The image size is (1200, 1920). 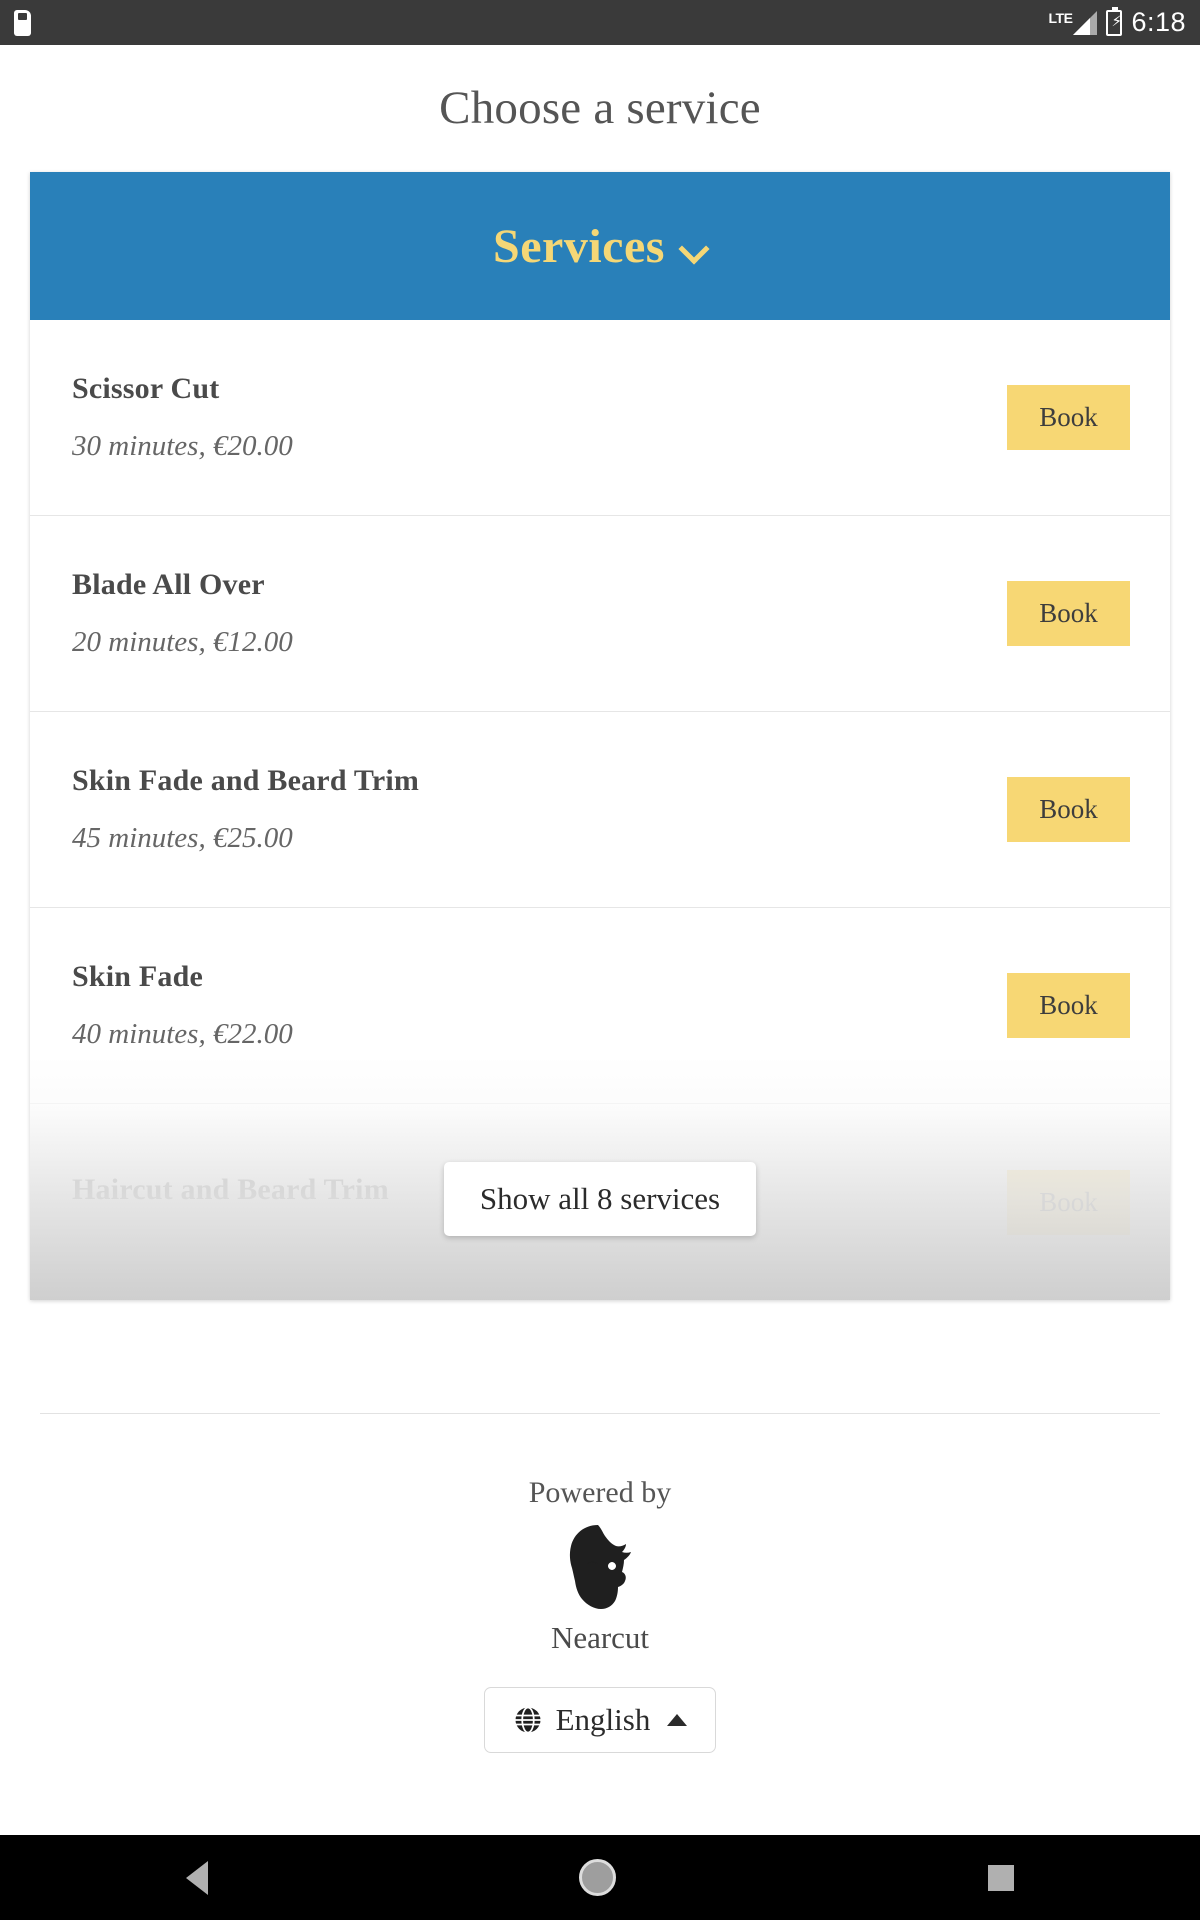 I want to click on recents-square-icon, so click(x=1001, y=1877).